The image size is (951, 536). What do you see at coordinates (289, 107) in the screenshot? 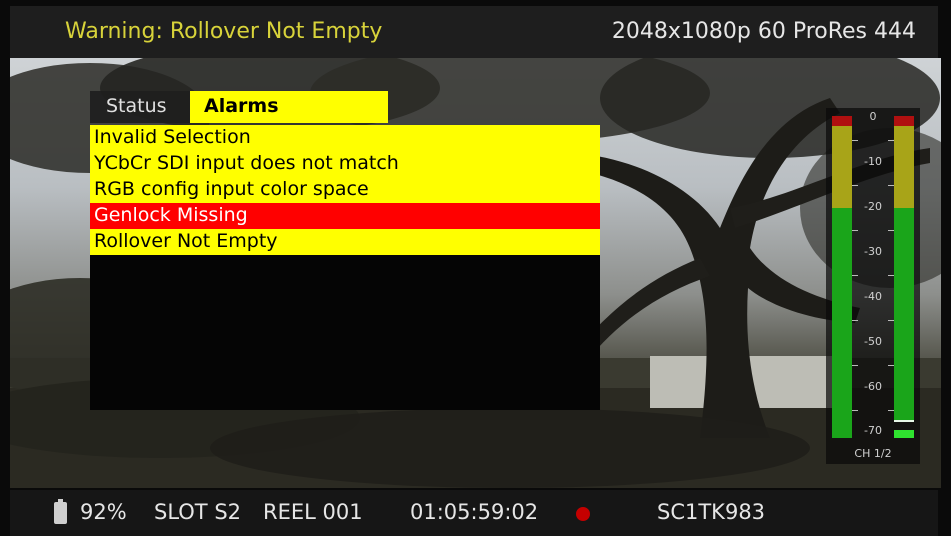
I see `tab-alarms: Alarms` at bounding box center [289, 107].